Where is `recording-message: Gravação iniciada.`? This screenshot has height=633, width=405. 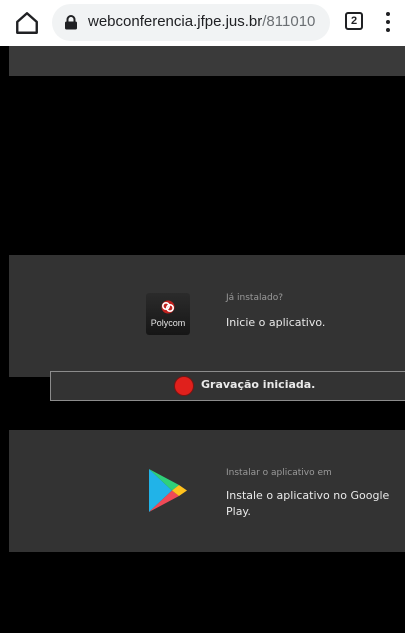
recording-message: Gravação iniciada. is located at coordinates (258, 384).